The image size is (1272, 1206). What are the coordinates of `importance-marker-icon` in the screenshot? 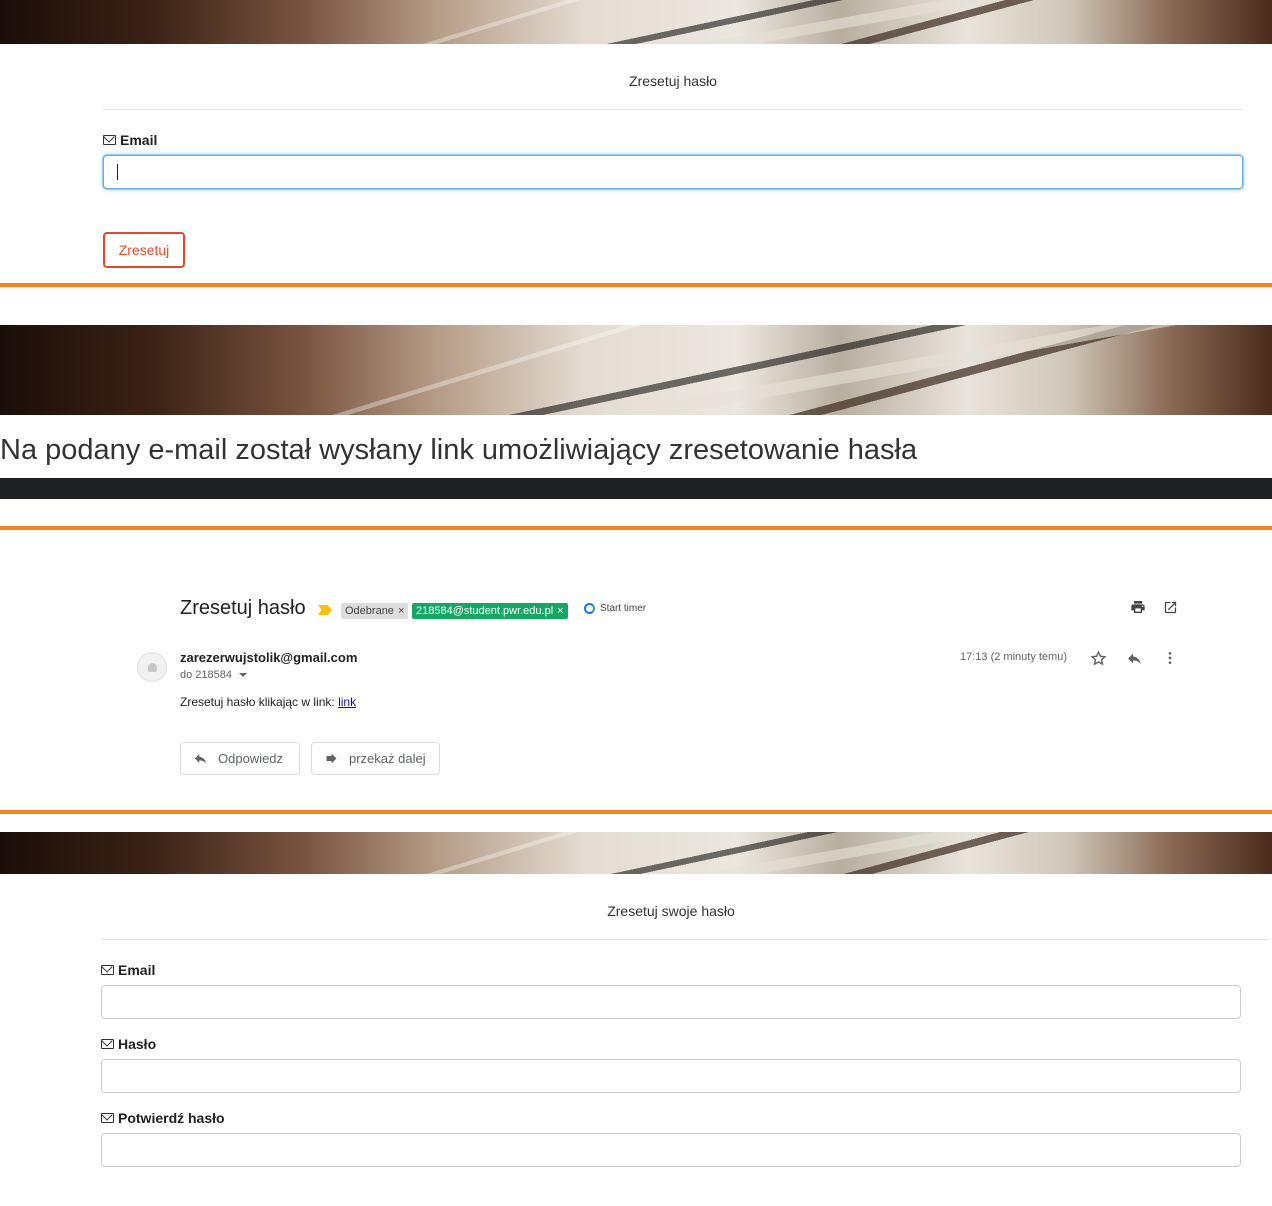 It's located at (325, 610).